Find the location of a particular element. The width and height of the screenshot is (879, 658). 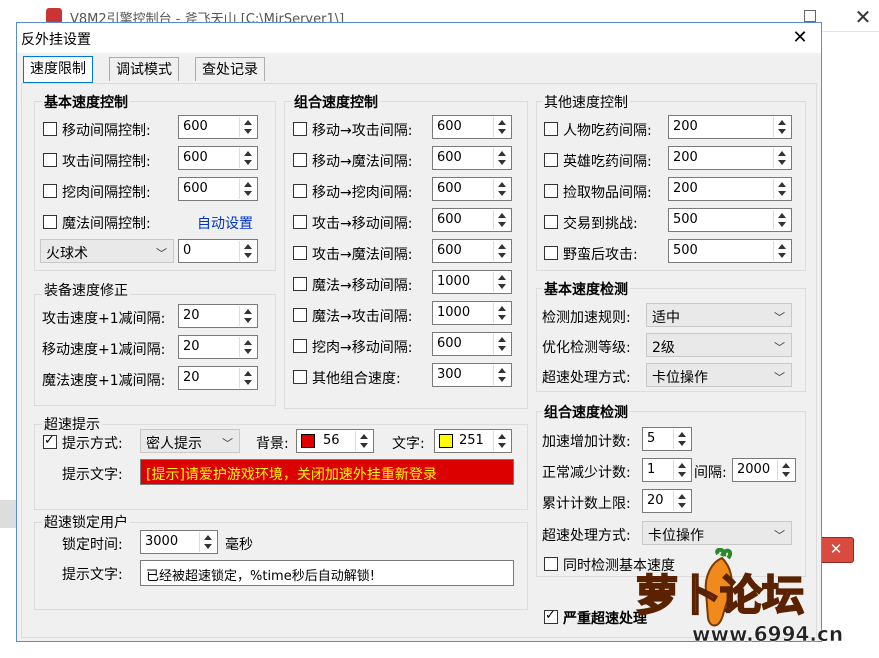

checkbox-attack-interval is located at coordinates (50, 160).